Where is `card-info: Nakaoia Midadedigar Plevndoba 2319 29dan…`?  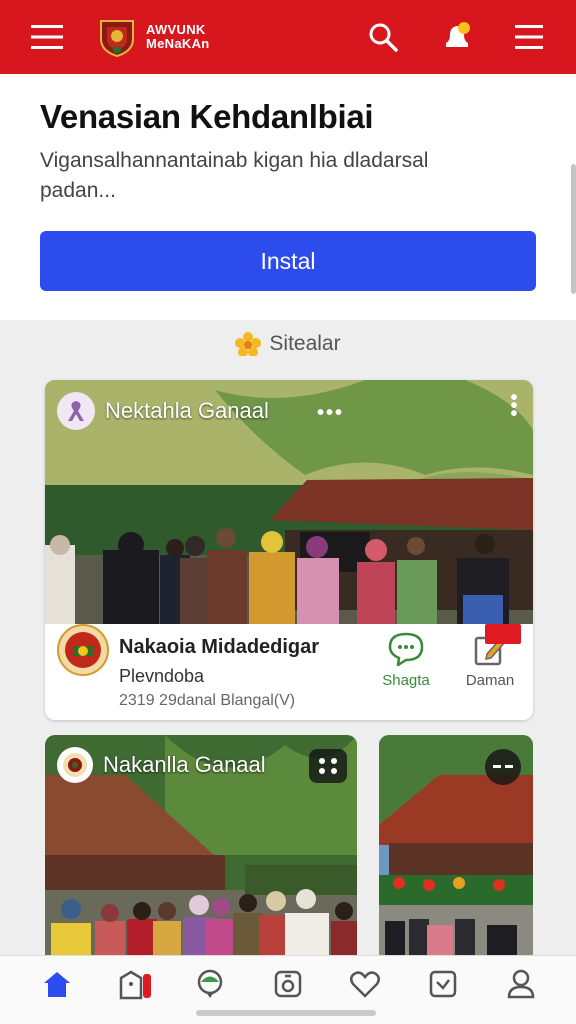 card-info: Nakaoia Midadedigar Plevndoba 2319 29dan… is located at coordinates (289, 672).